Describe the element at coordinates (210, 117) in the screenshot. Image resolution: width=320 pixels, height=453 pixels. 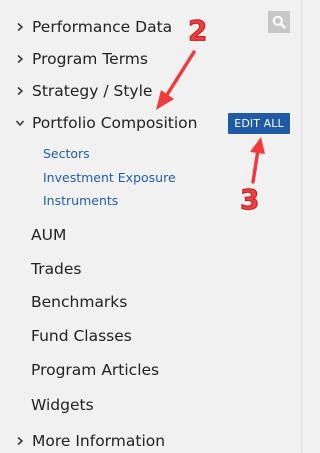
I see `annotation-arrows` at that location.